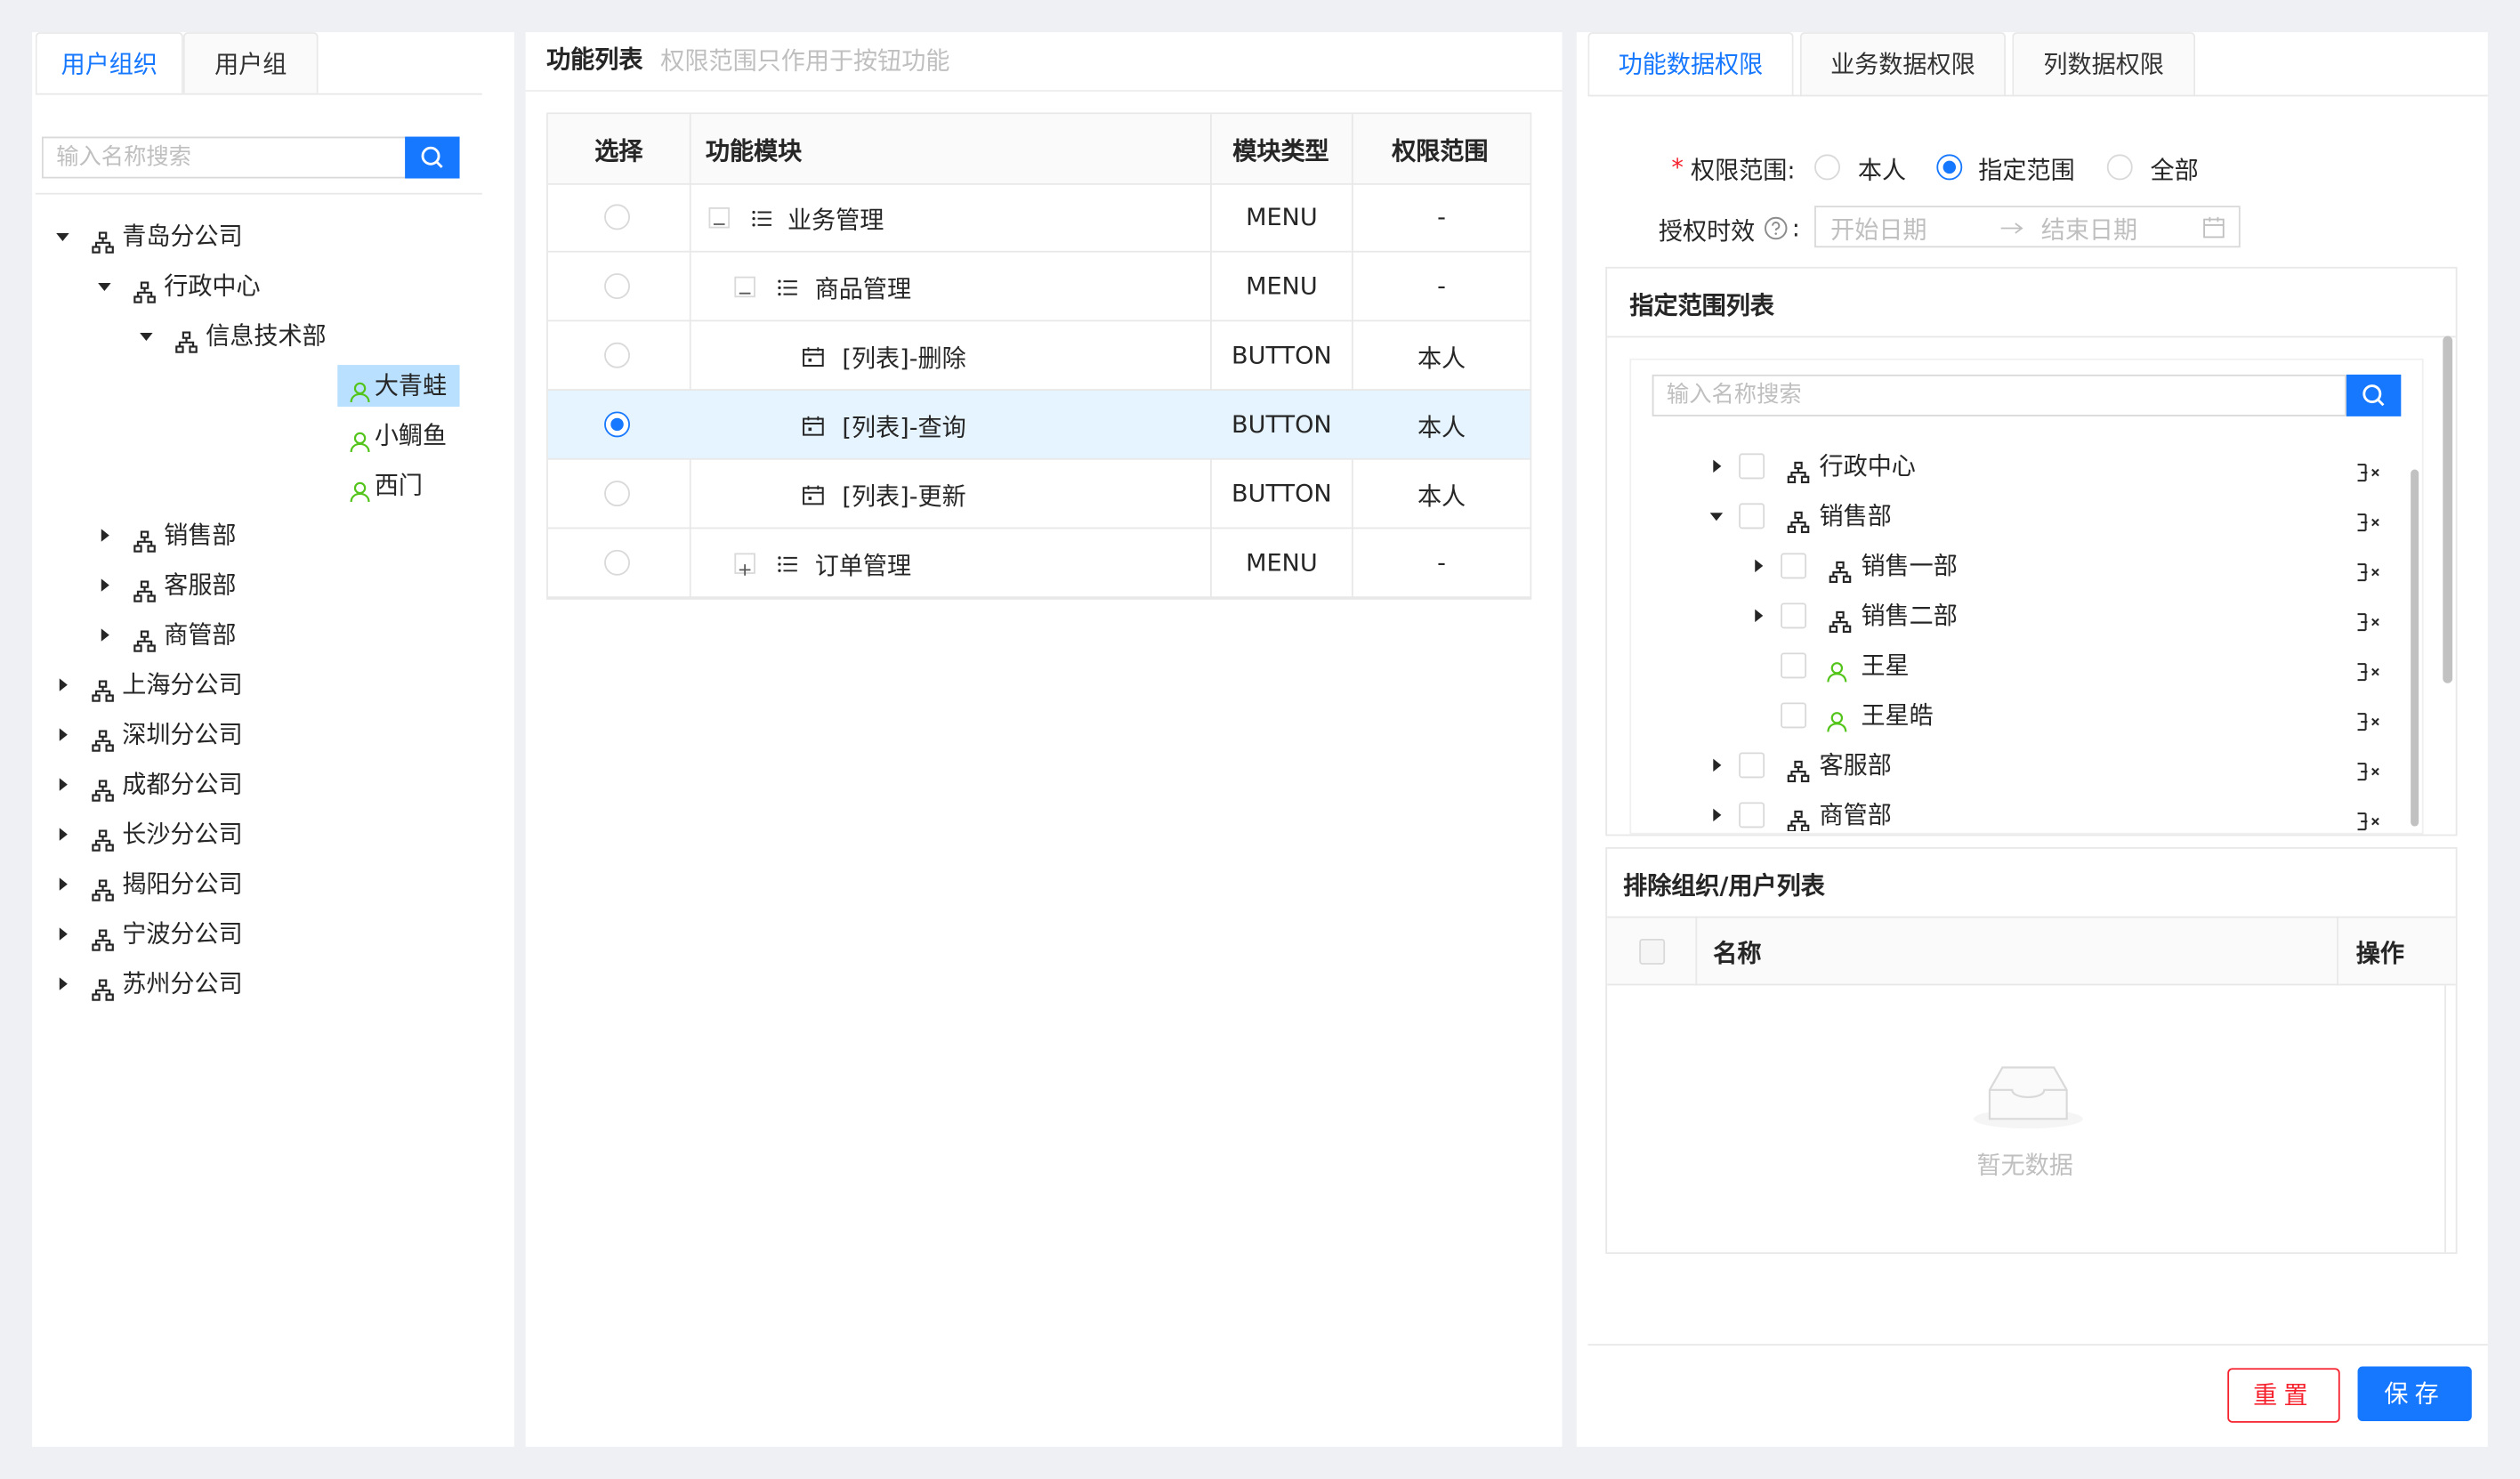 Image resolution: width=2520 pixels, height=1479 pixels. I want to click on table-row: [列表]-删除 BUTTON 本人, so click(1039, 356).